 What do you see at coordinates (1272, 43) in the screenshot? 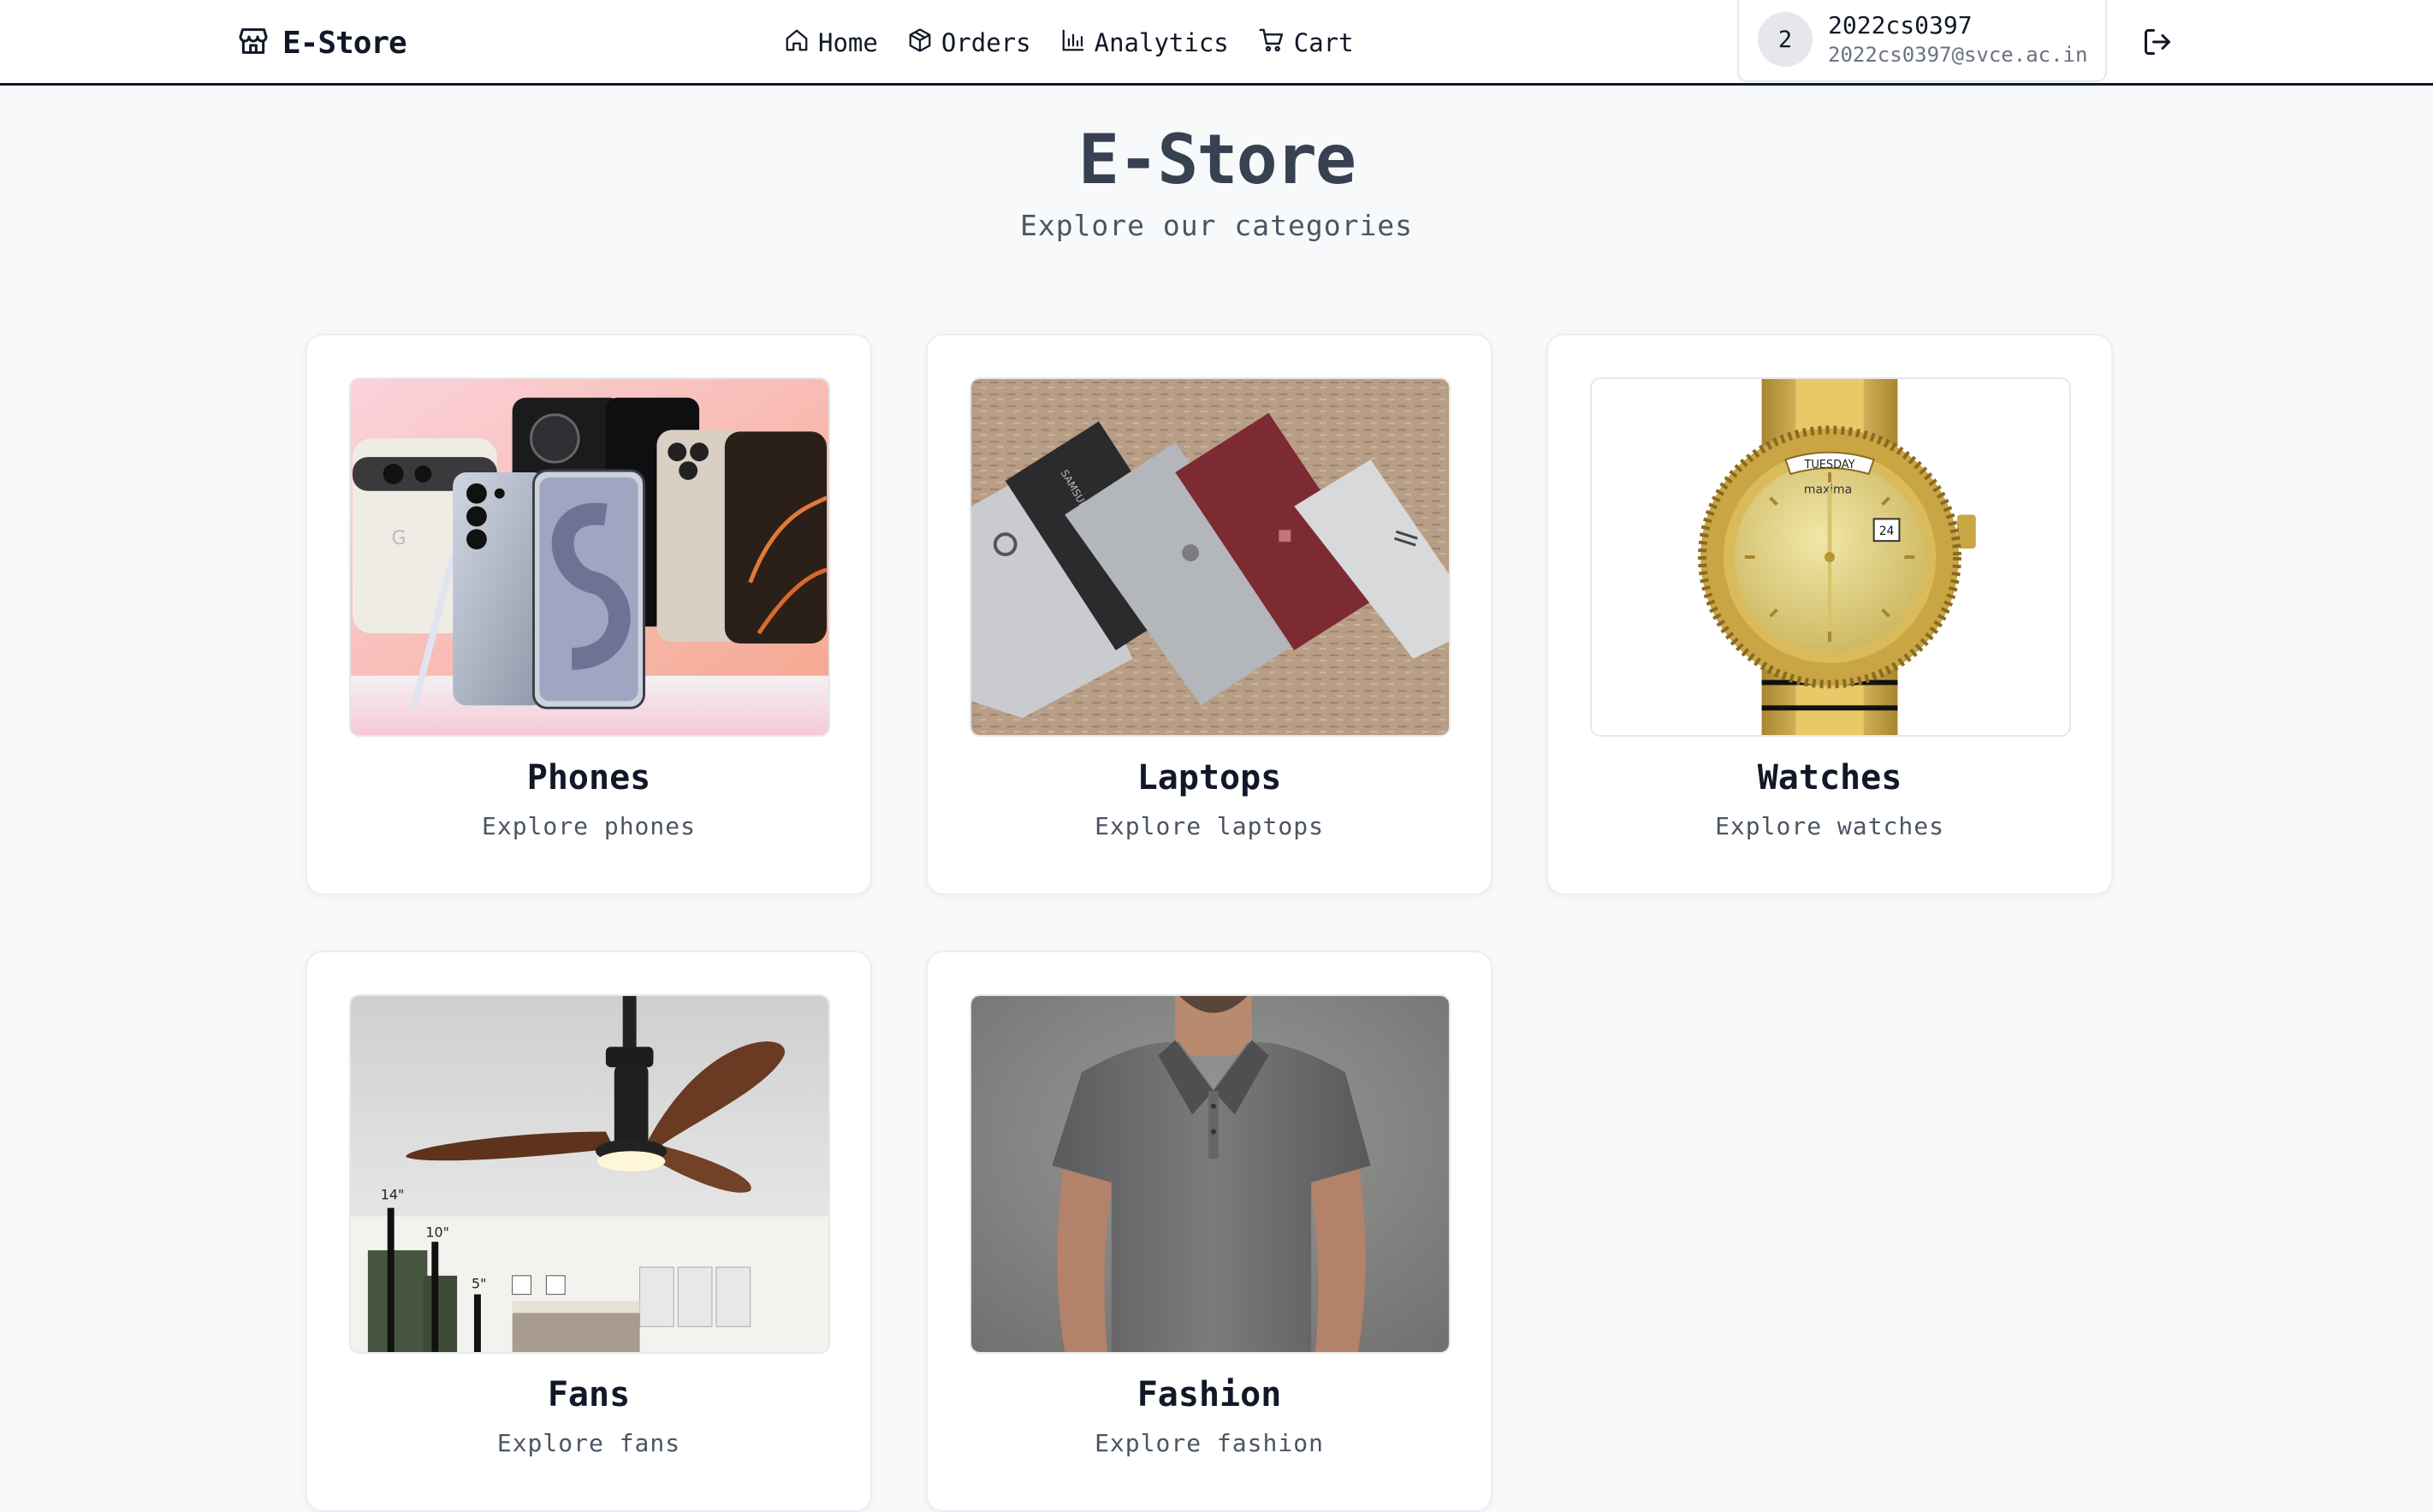
I see `cart-icon` at bounding box center [1272, 43].